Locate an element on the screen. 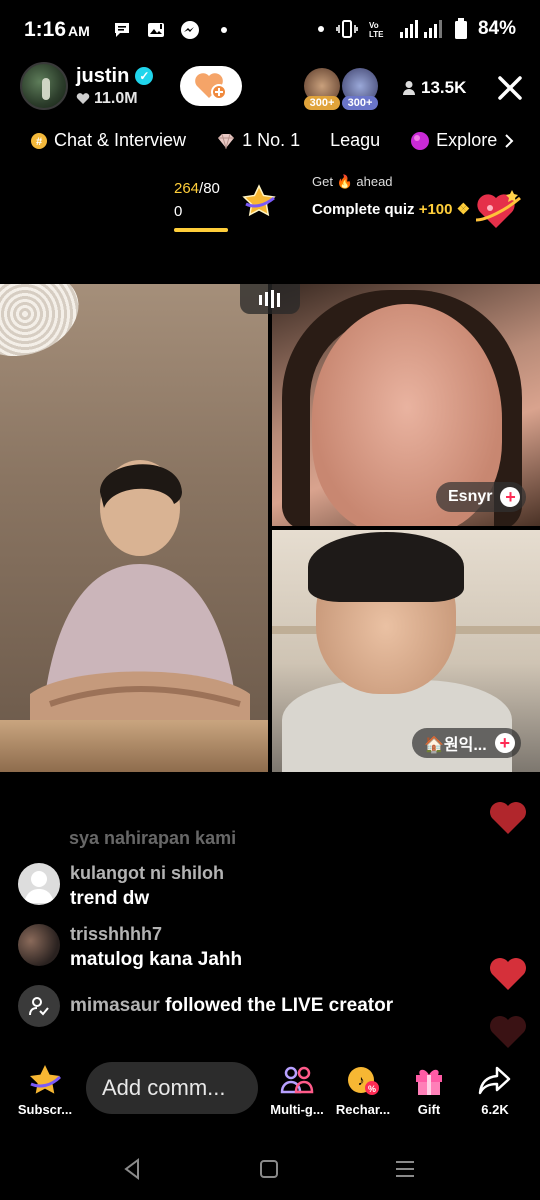 The width and height of the screenshot is (540, 1200). goal-secondary: 0 is located at coordinates (178, 211).